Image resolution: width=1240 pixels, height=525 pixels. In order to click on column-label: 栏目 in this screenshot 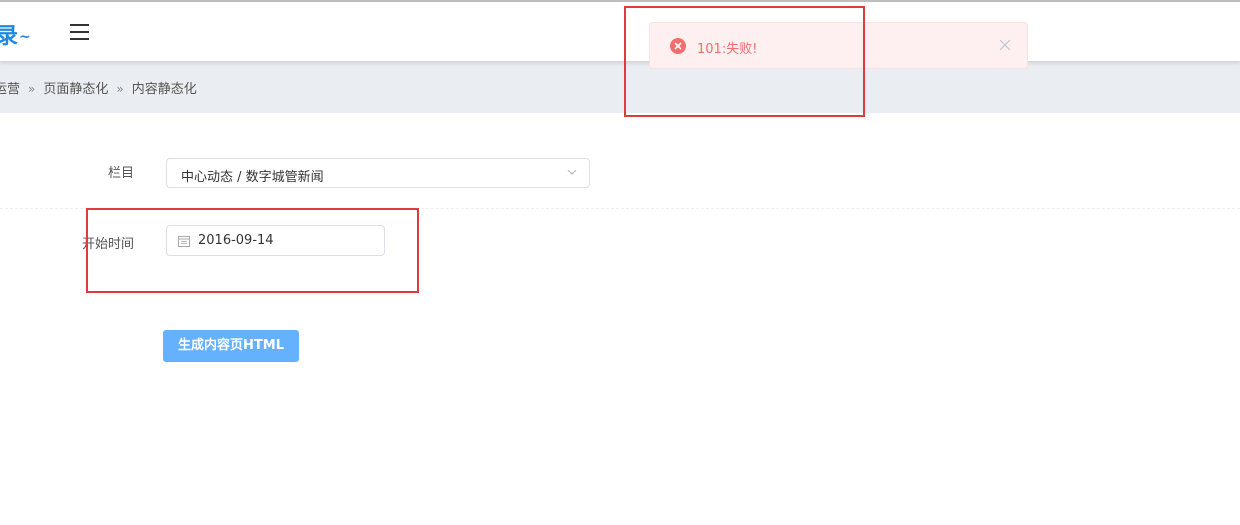, I will do `click(120, 173)`.